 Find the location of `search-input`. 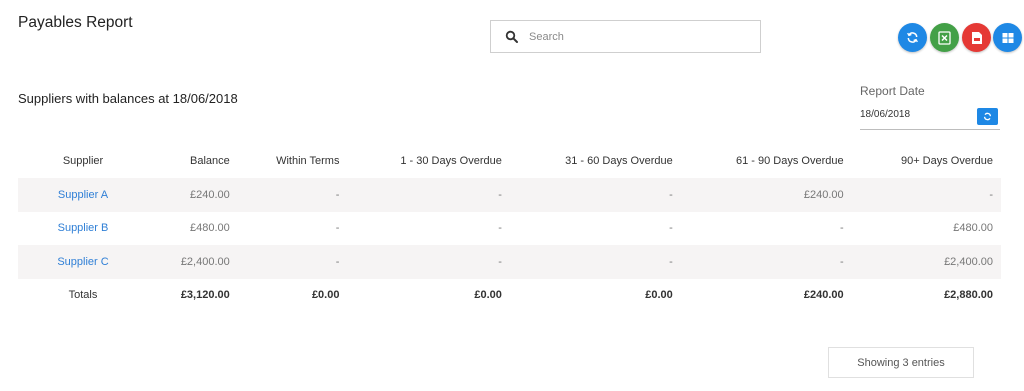

search-input is located at coordinates (639, 37).